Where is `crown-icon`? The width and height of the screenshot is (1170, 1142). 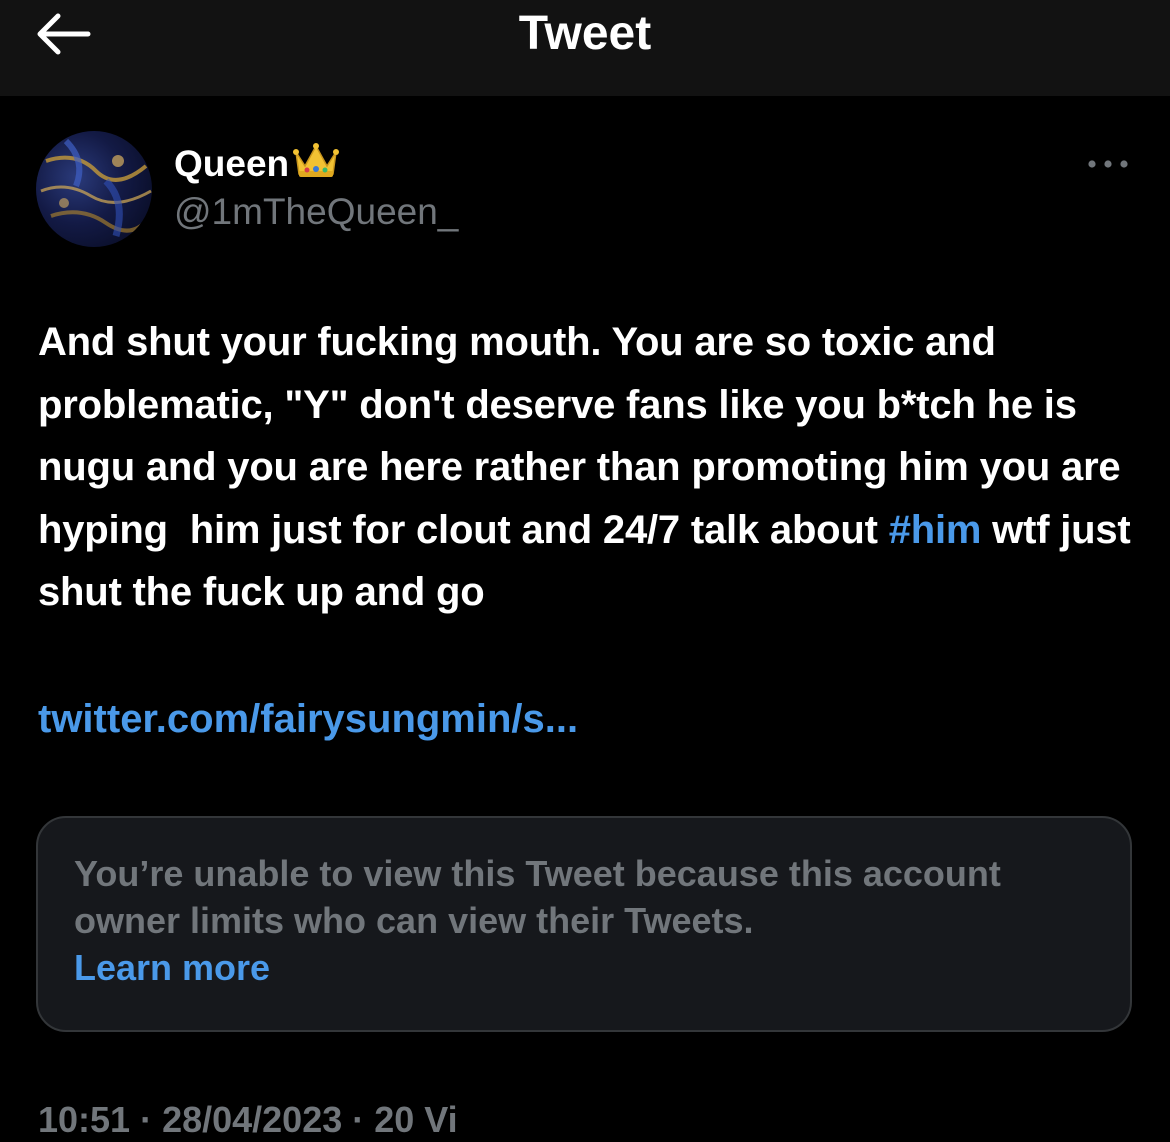
crown-icon is located at coordinates (316, 166).